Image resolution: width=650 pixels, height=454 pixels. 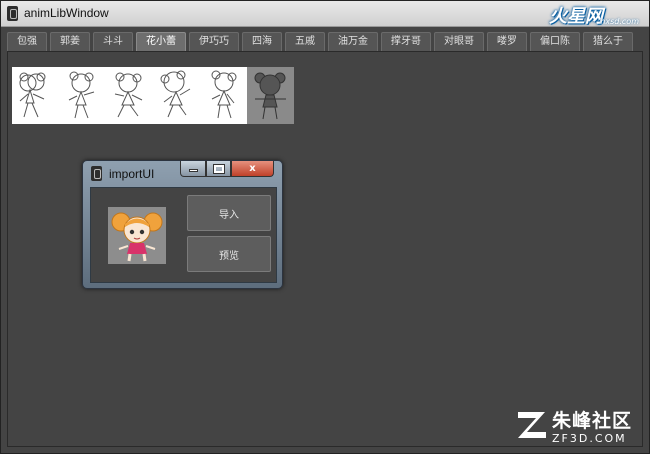 I want to click on maximize-icon, so click(x=218, y=168).